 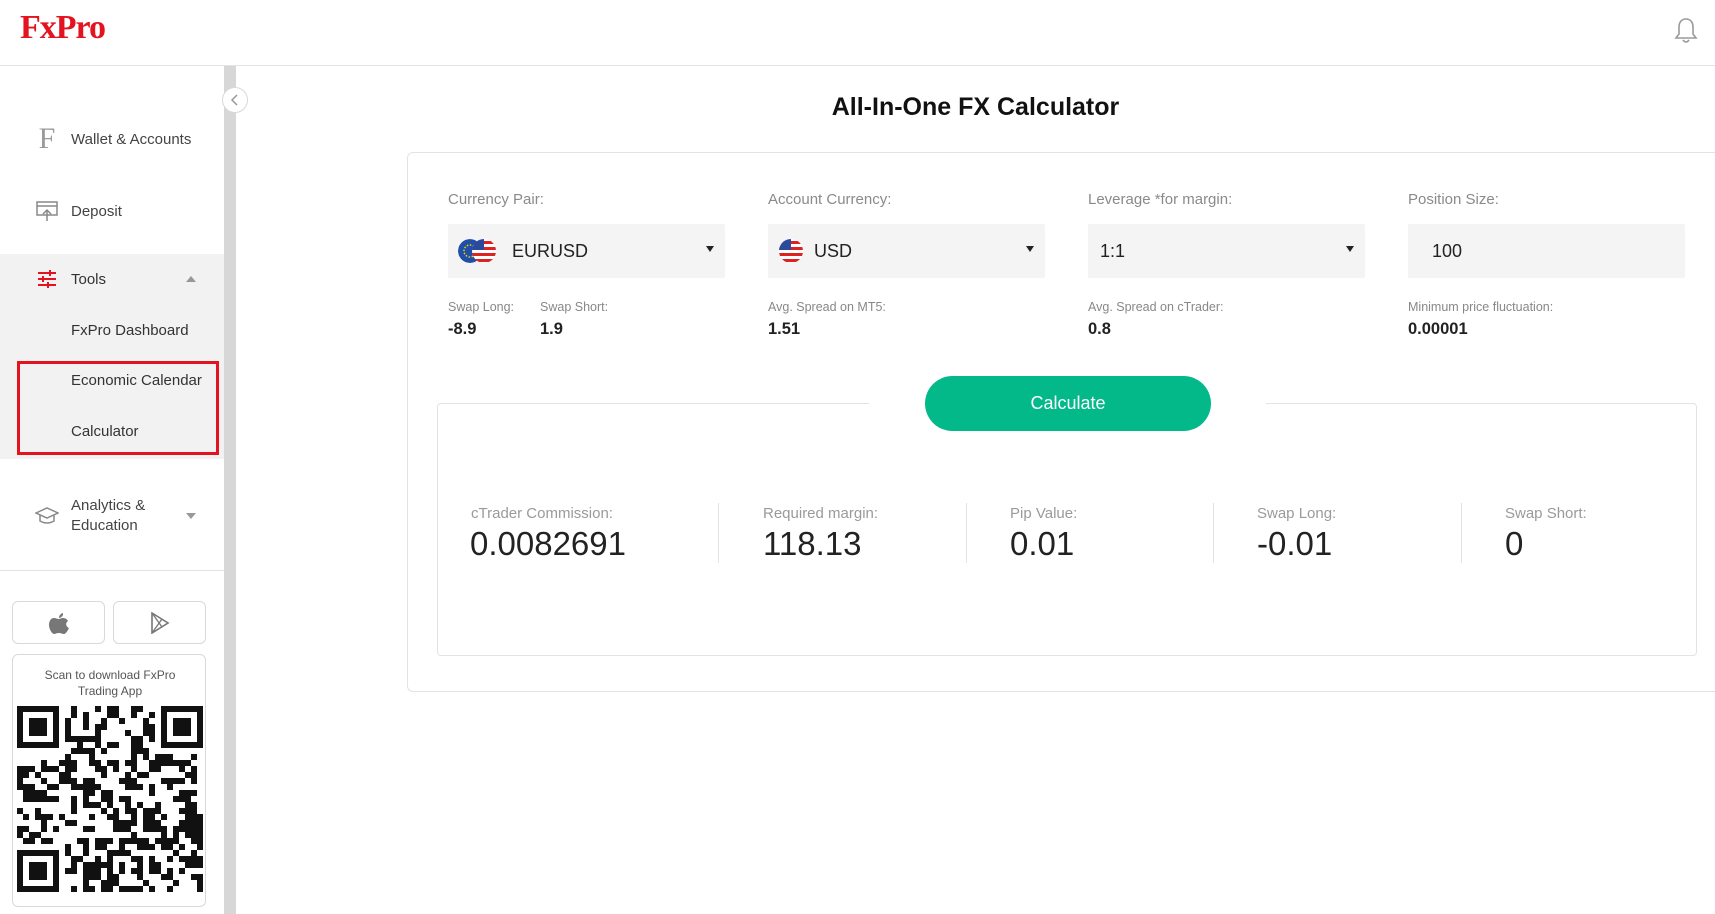 I want to click on qr-caption: Scan to download FxPro Trading App, so click(x=110, y=683).